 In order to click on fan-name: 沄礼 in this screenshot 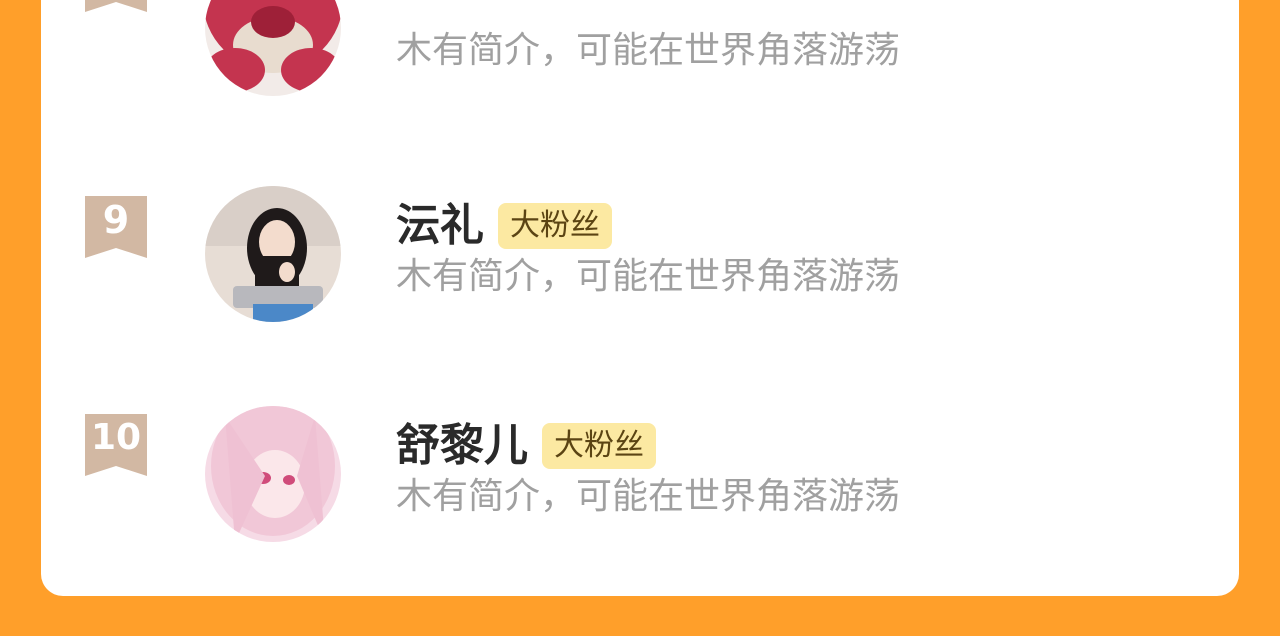, I will do `click(440, 226)`.